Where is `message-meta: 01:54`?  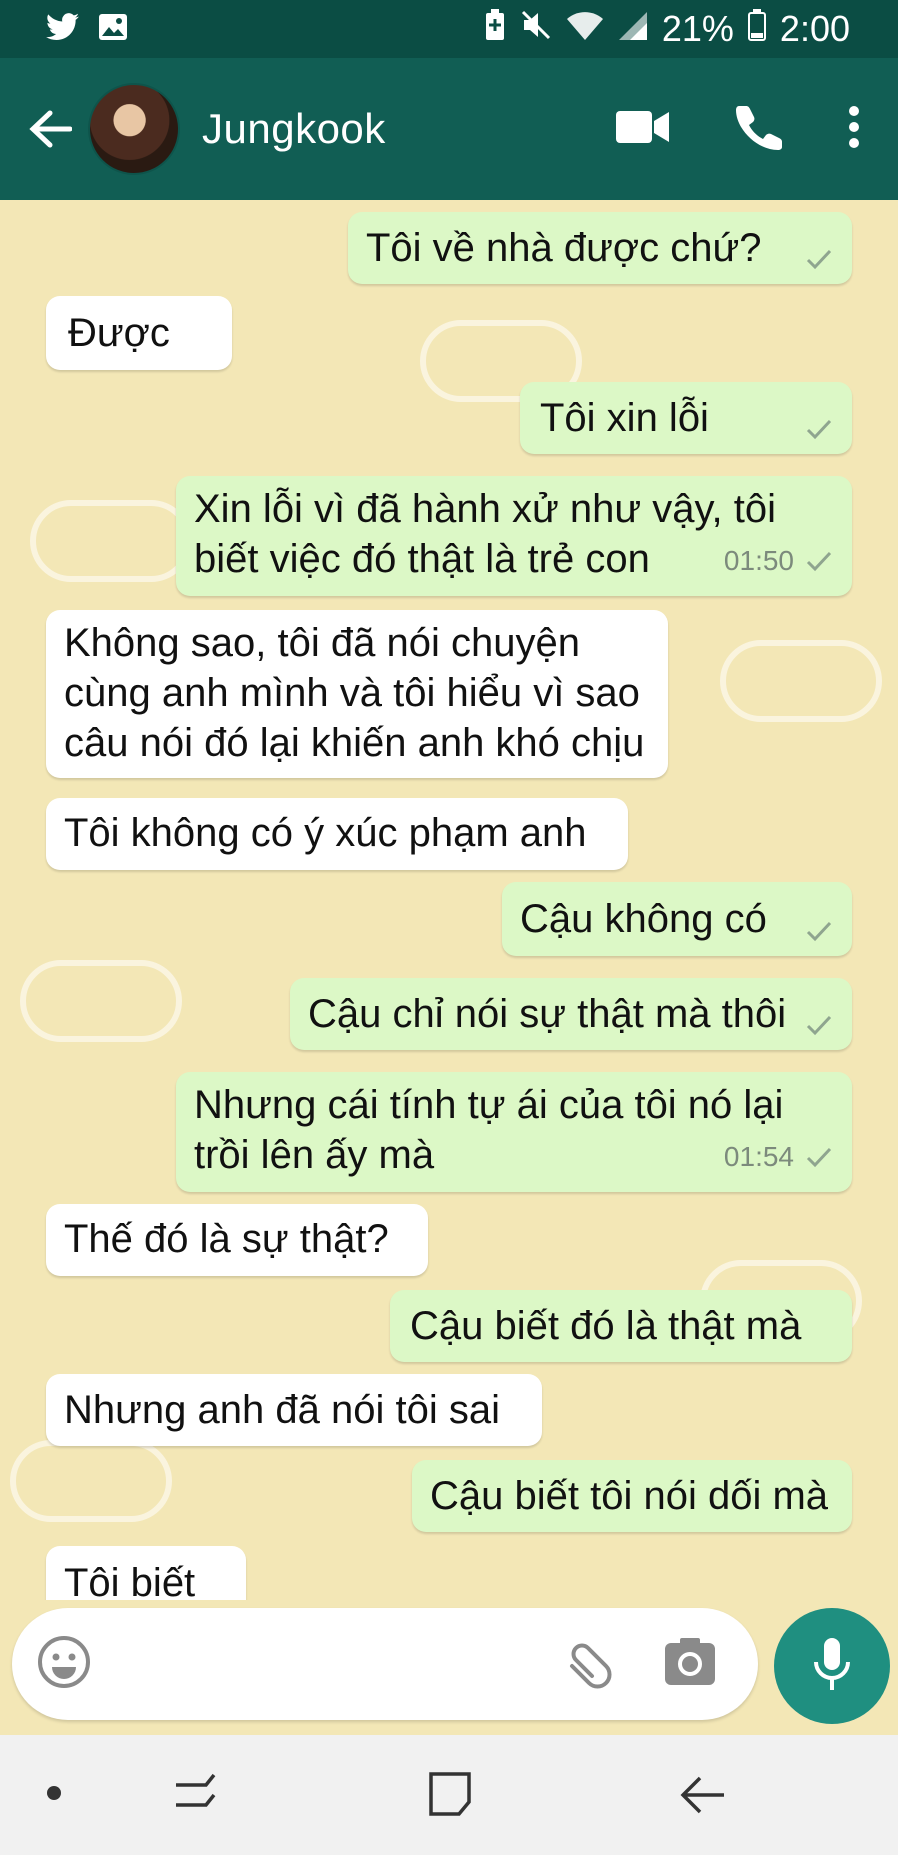 message-meta: 01:54 is located at coordinates (779, 1157).